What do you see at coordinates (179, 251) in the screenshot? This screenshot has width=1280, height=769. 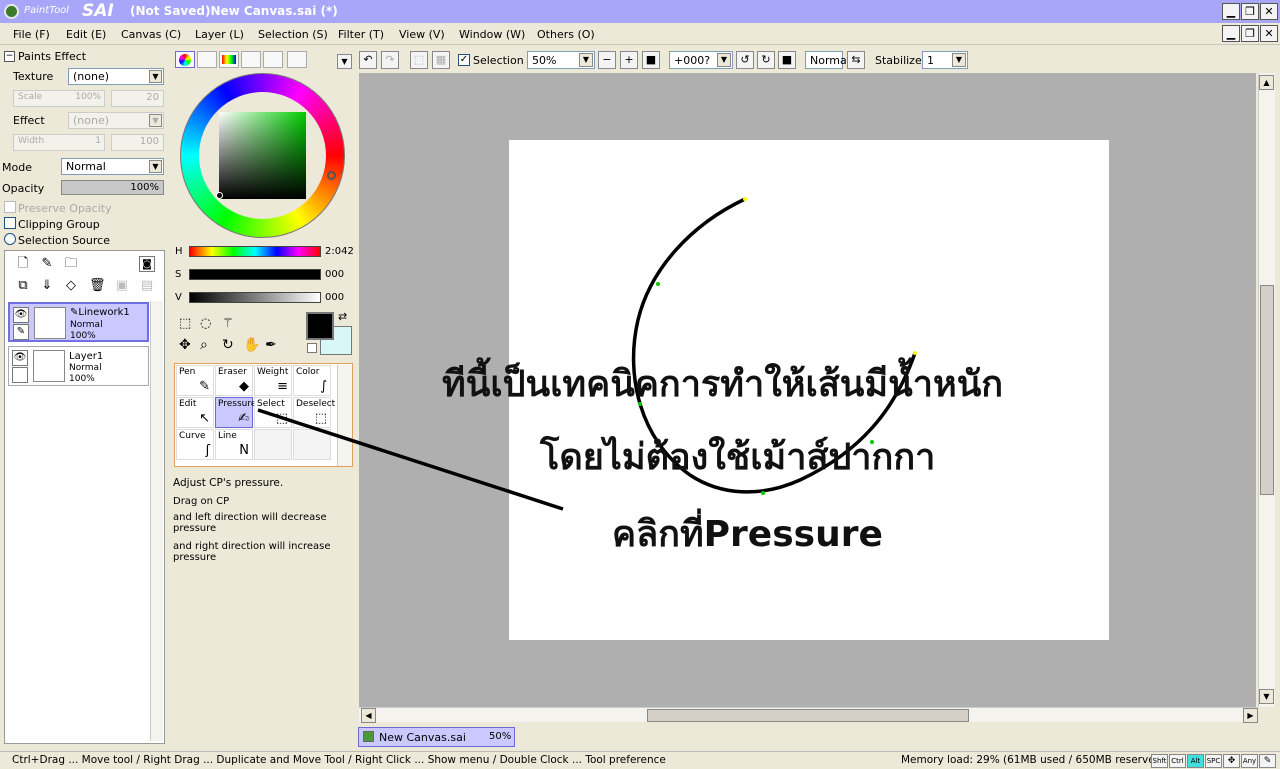 I see `h-label: H` at bounding box center [179, 251].